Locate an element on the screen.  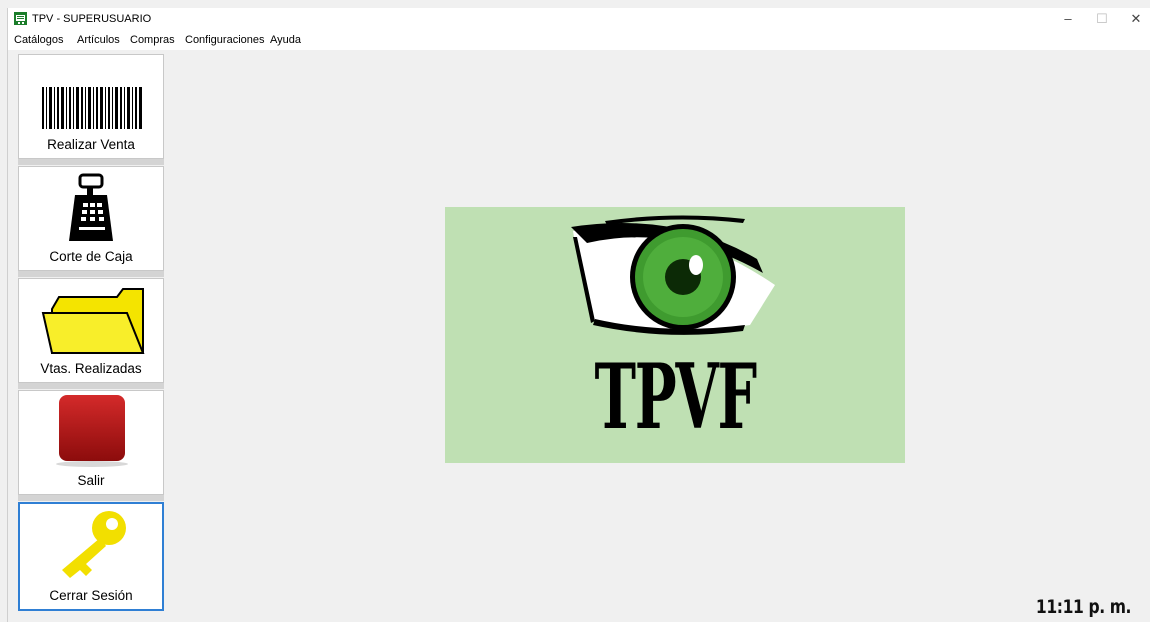
exit-button-icon is located at coordinates (92, 431).